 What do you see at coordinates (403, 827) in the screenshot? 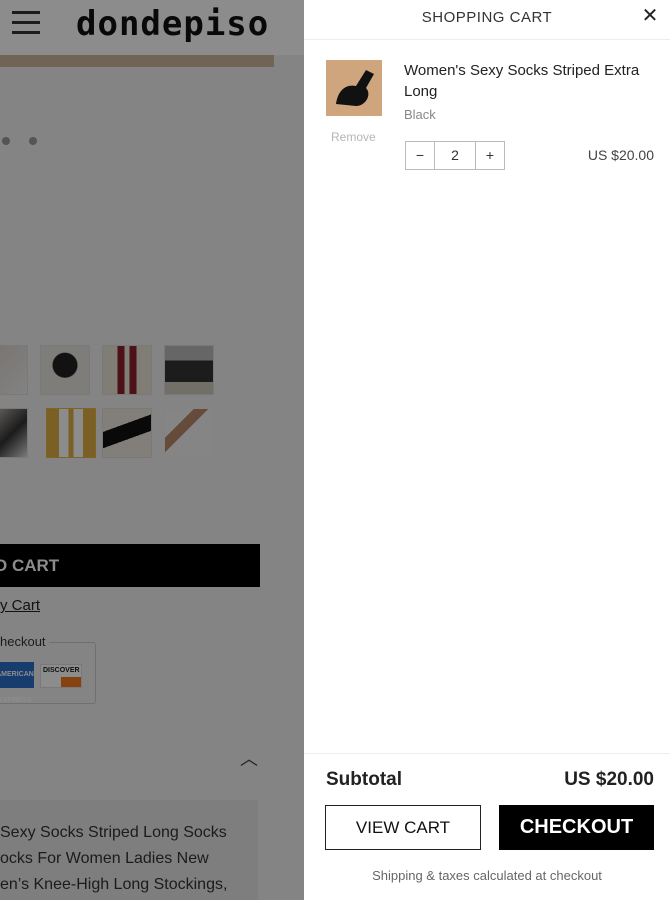
I see `view-cart-button: VIEW CART` at bounding box center [403, 827].